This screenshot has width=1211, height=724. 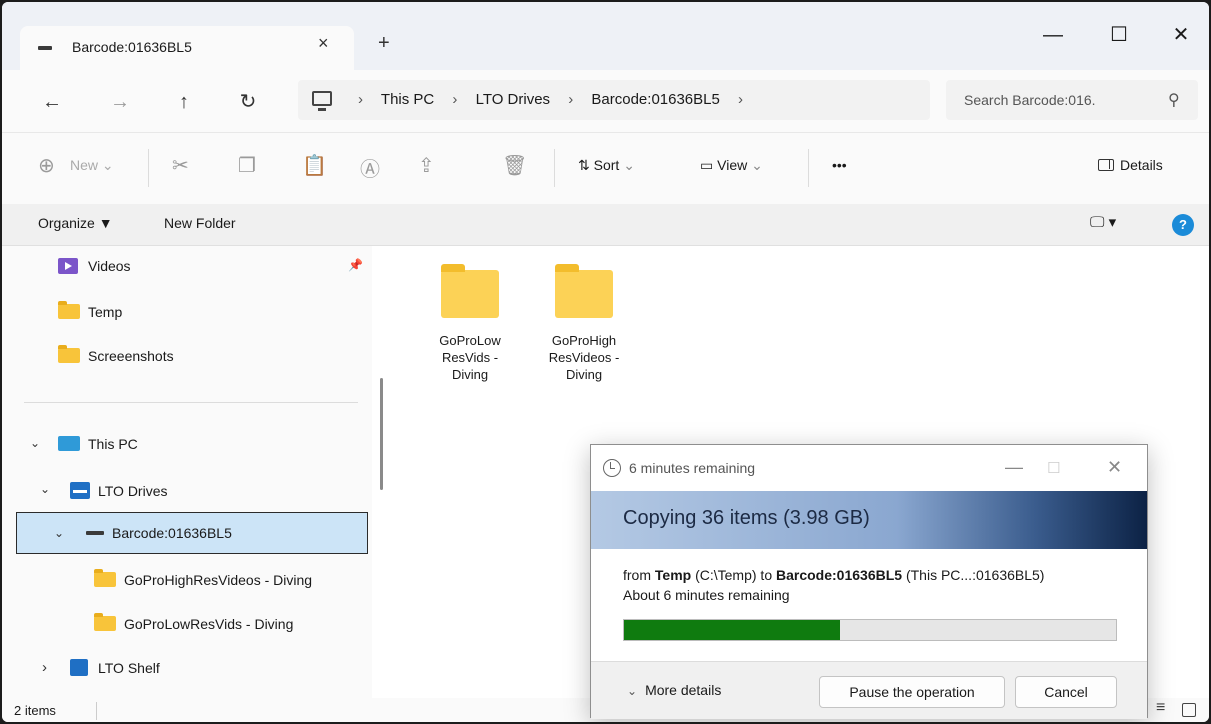 I want to click on sidebar-item-gopro-low: GoProLowResVids - Diving, so click(x=194, y=622).